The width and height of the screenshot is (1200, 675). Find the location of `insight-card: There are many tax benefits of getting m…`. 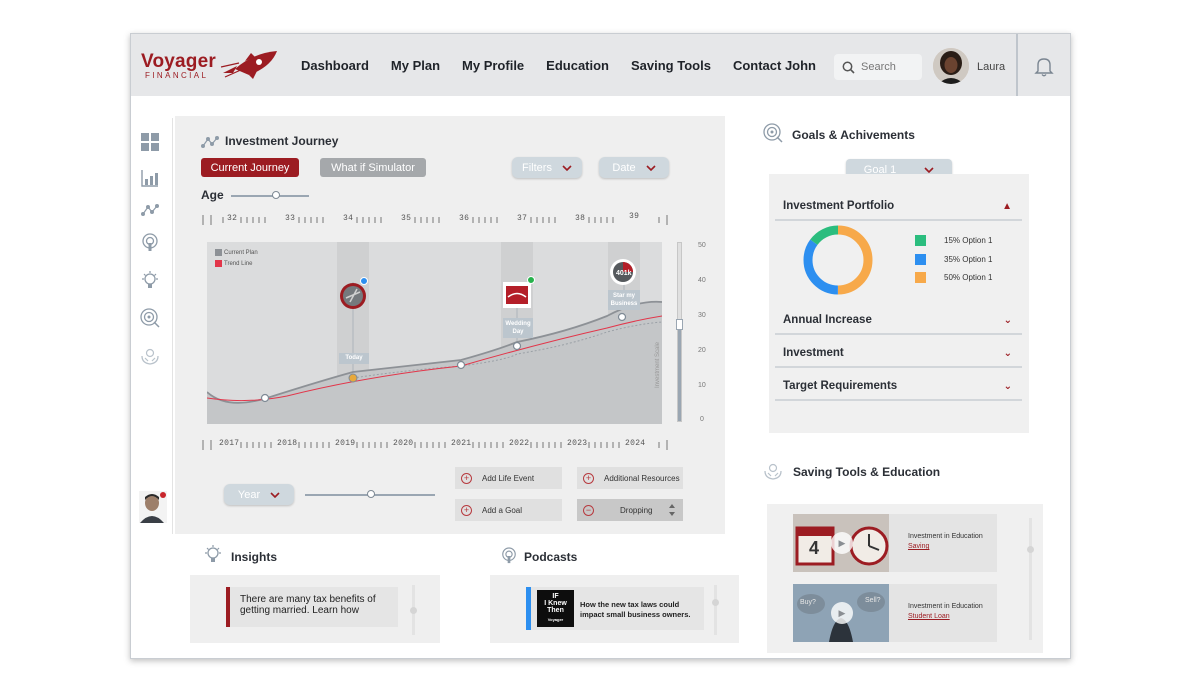

insight-card: There are many tax benefits of getting m… is located at coordinates (312, 607).